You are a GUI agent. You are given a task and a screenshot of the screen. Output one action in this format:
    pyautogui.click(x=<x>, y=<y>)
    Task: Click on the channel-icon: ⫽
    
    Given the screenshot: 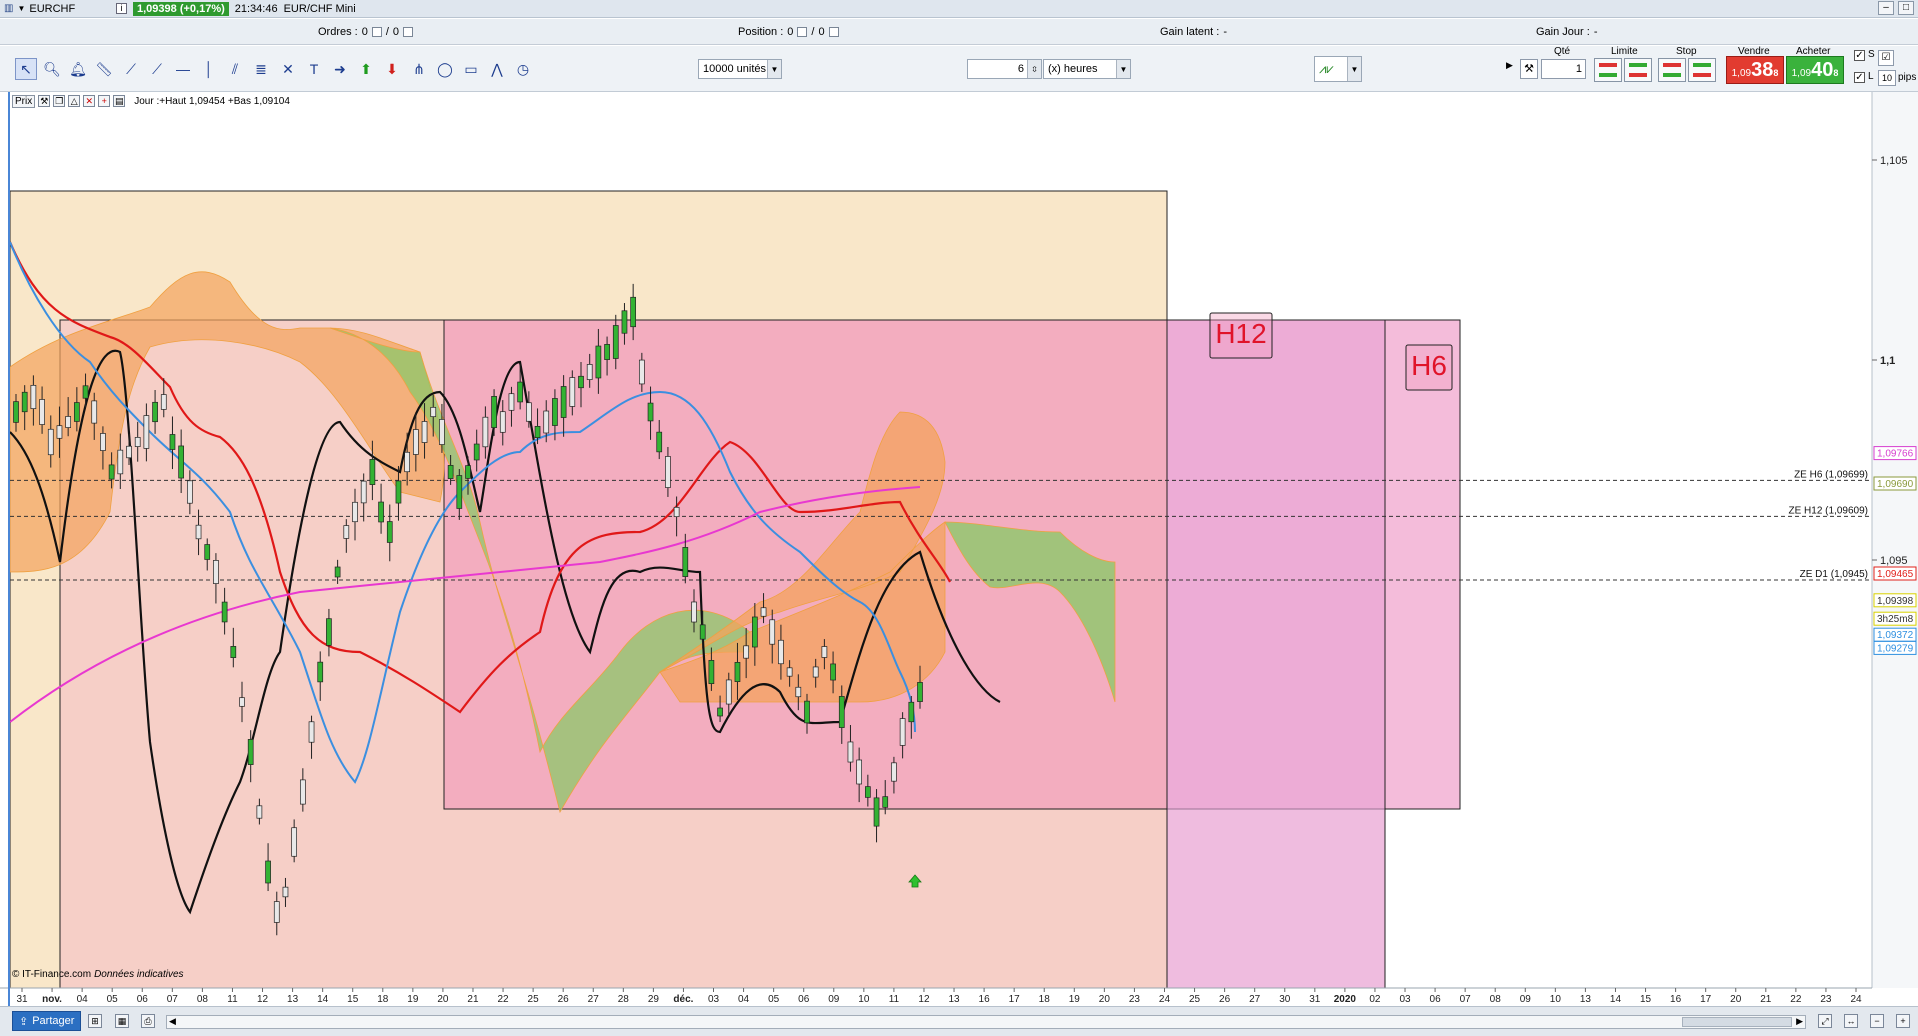 What is the action you would take?
    pyautogui.click(x=235, y=69)
    